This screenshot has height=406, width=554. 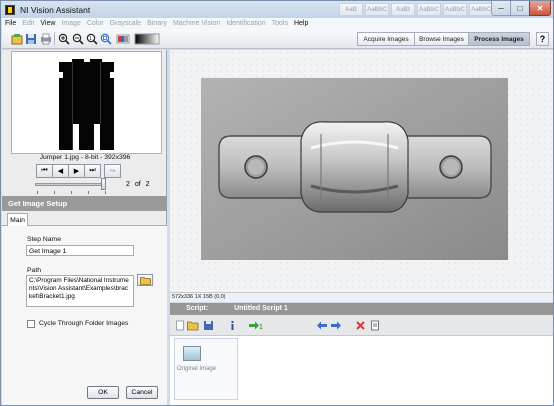 What do you see at coordinates (85, 157) in the screenshot?
I see `image-info-caption: Jumper 1.jpg - 8-bit - 392x396` at bounding box center [85, 157].